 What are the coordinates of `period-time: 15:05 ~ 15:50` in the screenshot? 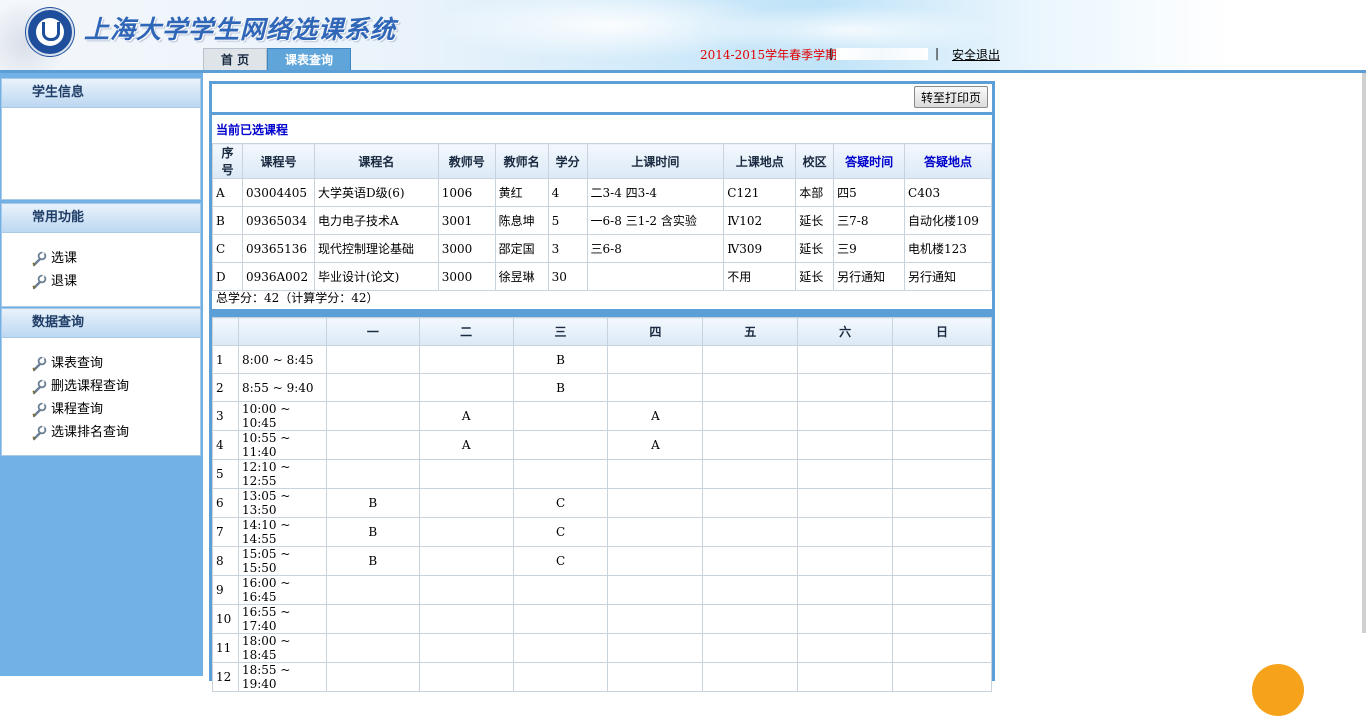 It's located at (282, 561).